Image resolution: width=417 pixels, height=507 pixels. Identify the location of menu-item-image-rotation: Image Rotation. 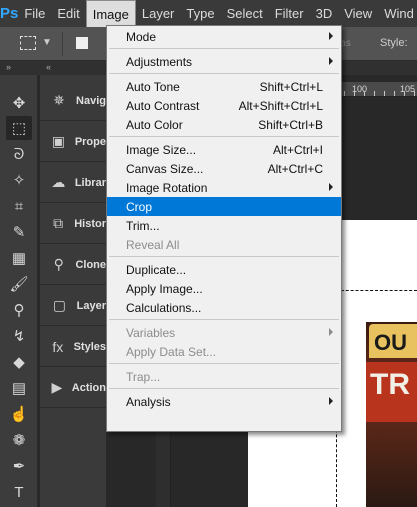
(224, 187).